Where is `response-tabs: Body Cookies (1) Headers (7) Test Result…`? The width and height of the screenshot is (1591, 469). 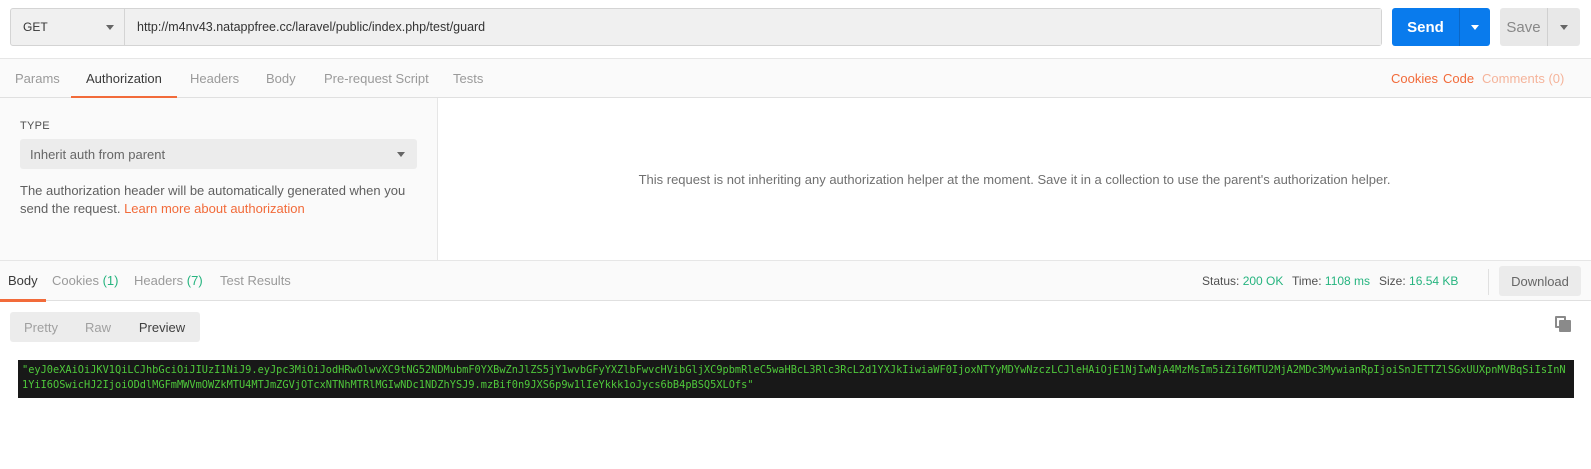 response-tabs: Body Cookies (1) Headers (7) Test Result… is located at coordinates (795, 281).